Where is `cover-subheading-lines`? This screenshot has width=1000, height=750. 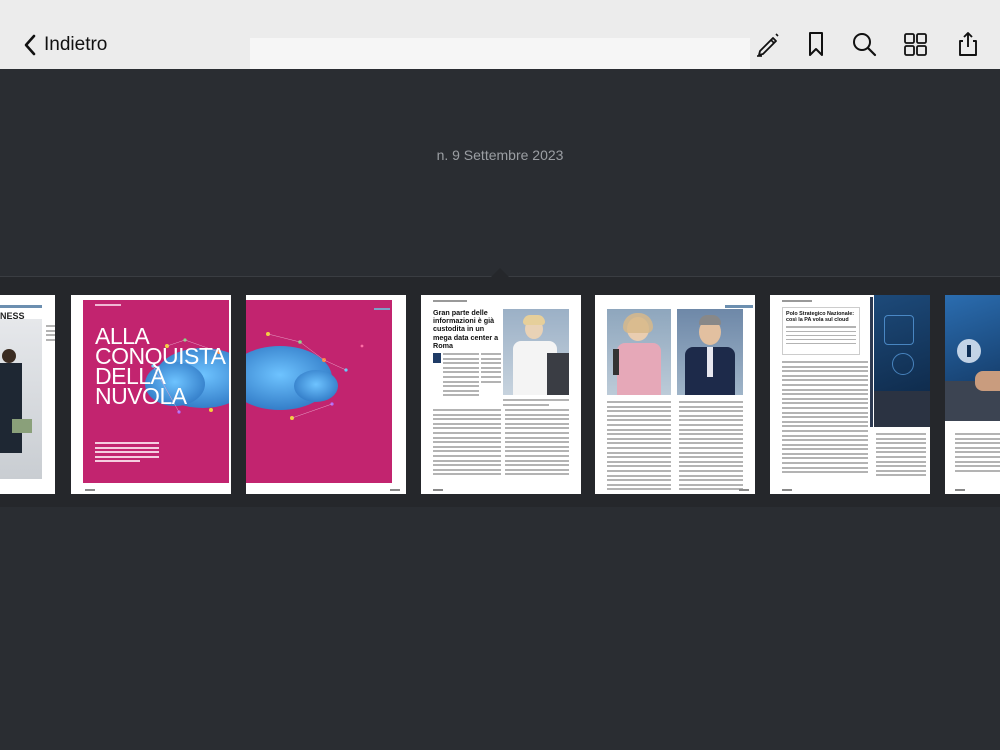 cover-subheading-lines is located at coordinates (127, 453).